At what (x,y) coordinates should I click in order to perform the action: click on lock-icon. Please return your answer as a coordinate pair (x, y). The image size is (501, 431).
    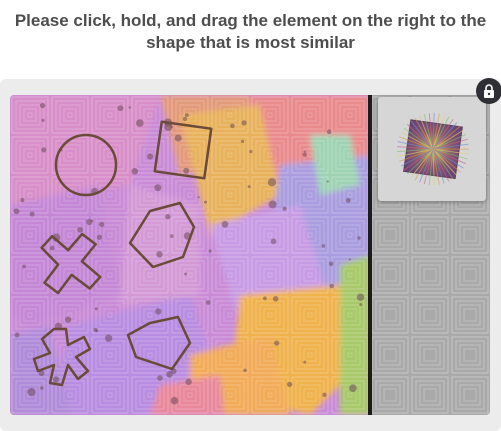
    Looking at the image, I should click on (489, 91).